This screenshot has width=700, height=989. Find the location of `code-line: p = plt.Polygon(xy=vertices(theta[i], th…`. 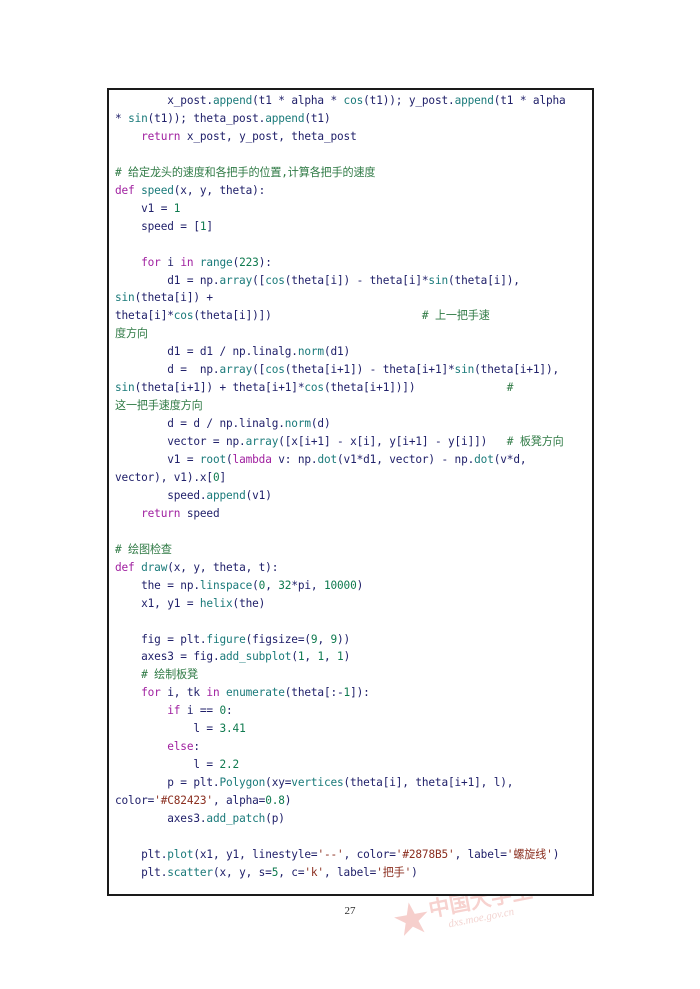

code-line: p = plt.Polygon(xy=vertices(theta[i], th… is located at coordinates (351, 783).